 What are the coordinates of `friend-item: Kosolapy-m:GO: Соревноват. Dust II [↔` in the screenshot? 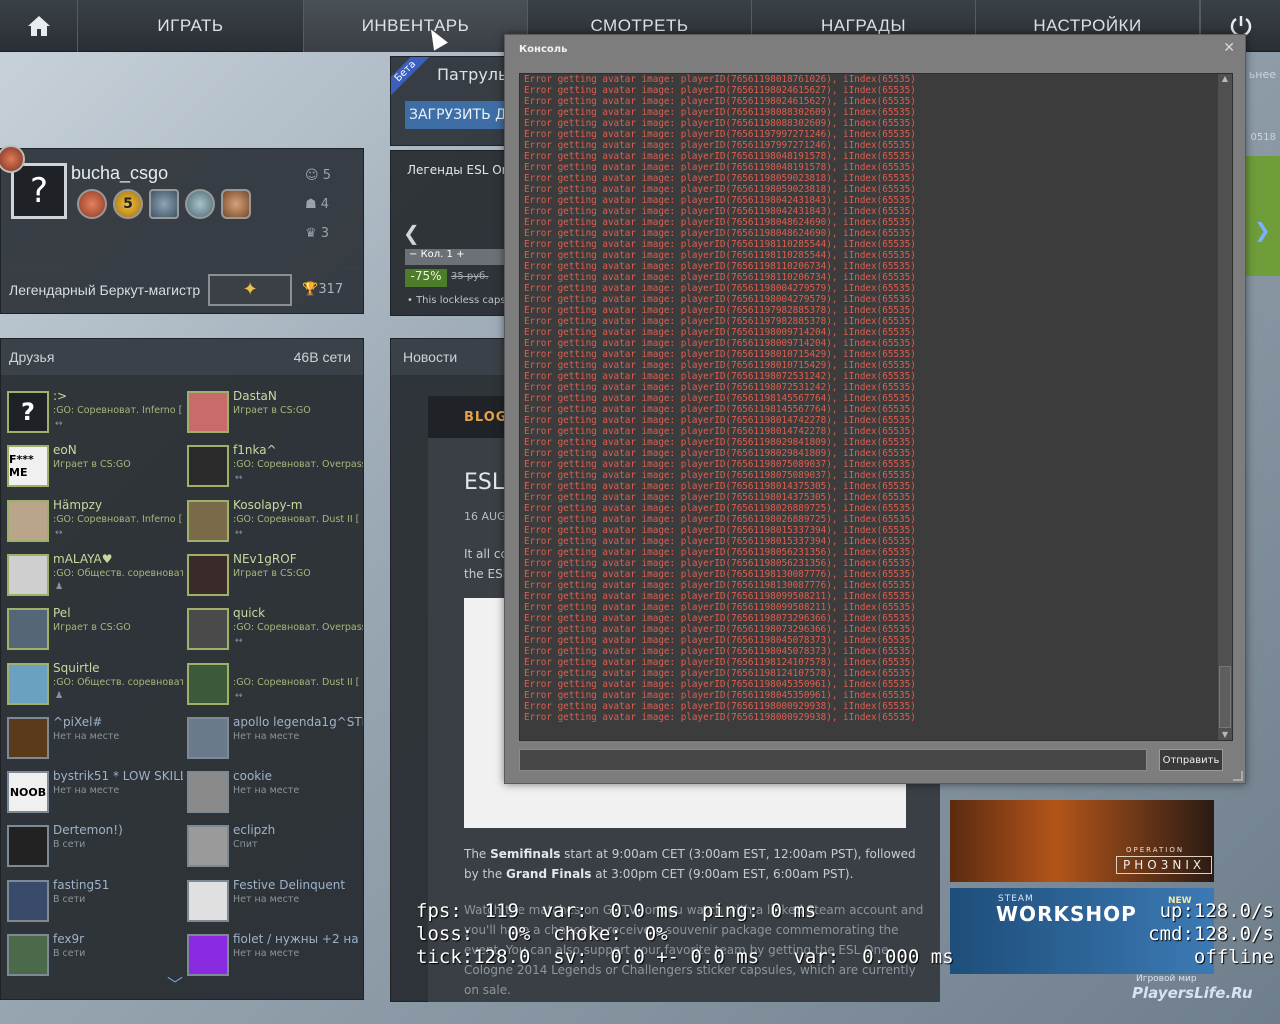 It's located at (275, 524).